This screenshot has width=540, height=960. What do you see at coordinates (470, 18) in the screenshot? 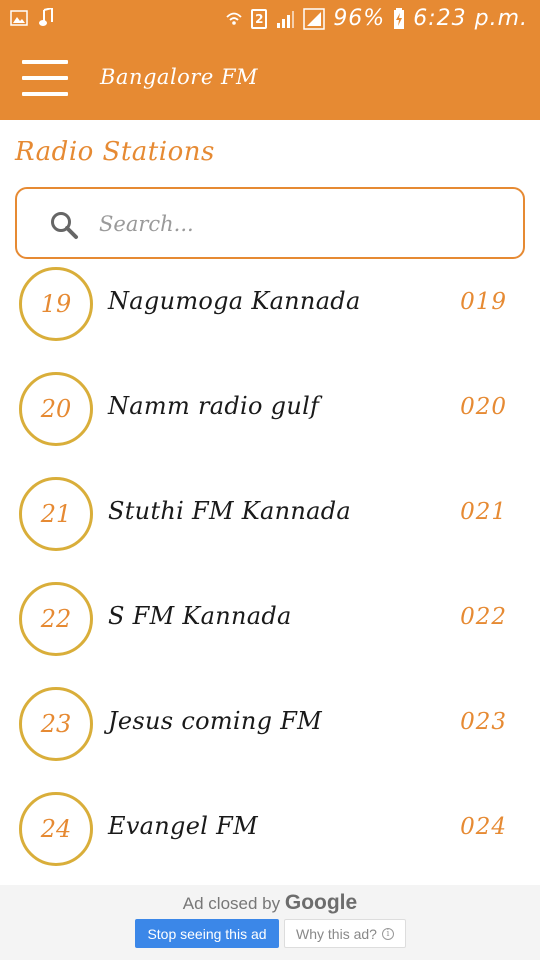
I see `status-time: 6:23 p.m.` at bounding box center [470, 18].